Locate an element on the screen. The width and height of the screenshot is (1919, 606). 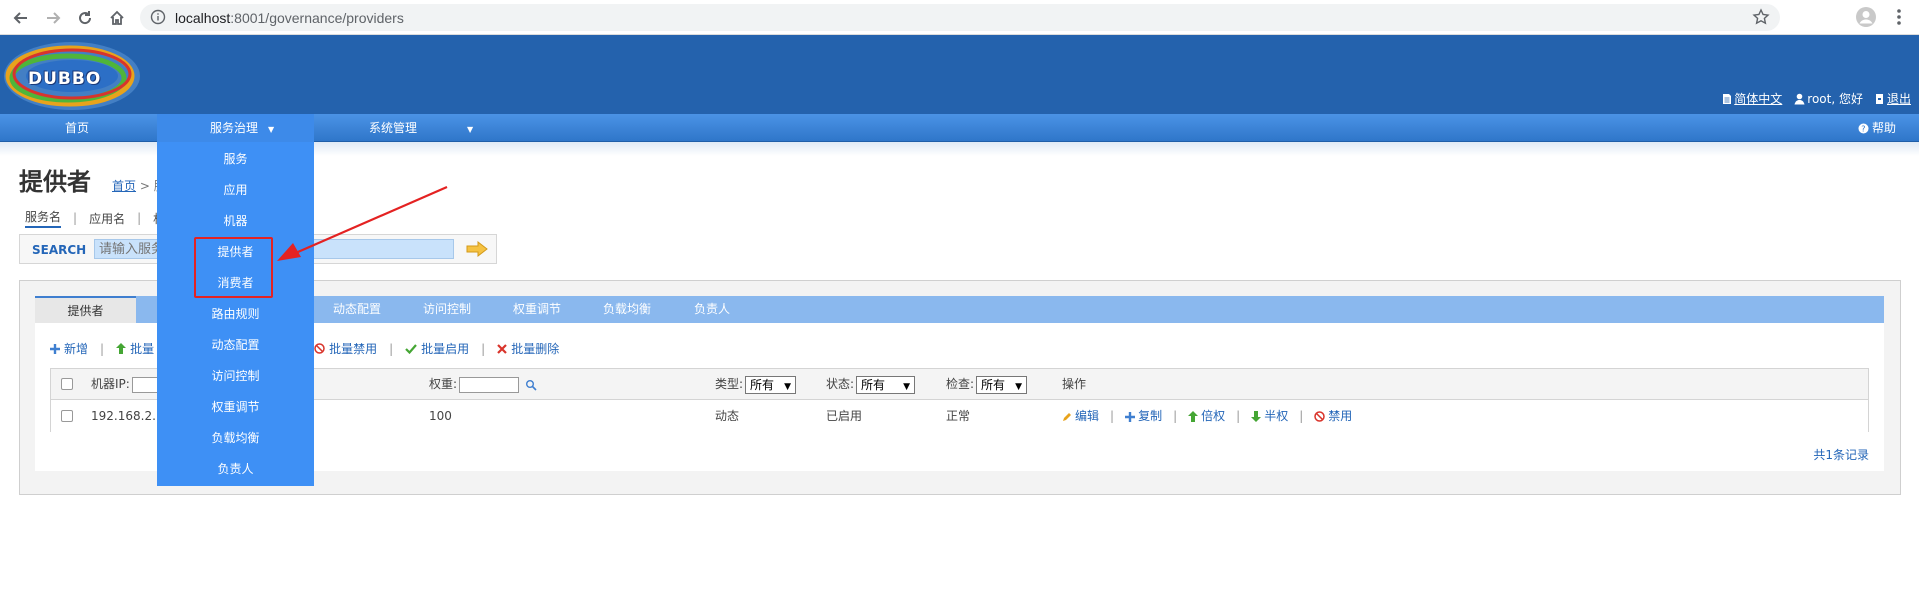
logo-text: DUBBO is located at coordinates (65, 79).